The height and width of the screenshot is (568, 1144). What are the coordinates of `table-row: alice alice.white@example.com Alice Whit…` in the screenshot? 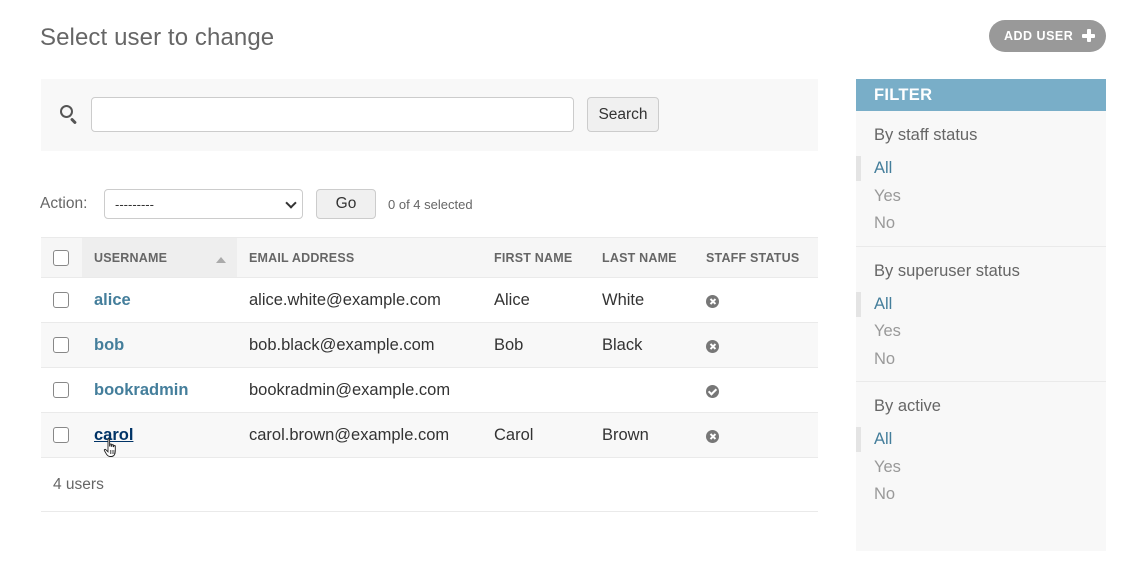 It's located at (429, 300).